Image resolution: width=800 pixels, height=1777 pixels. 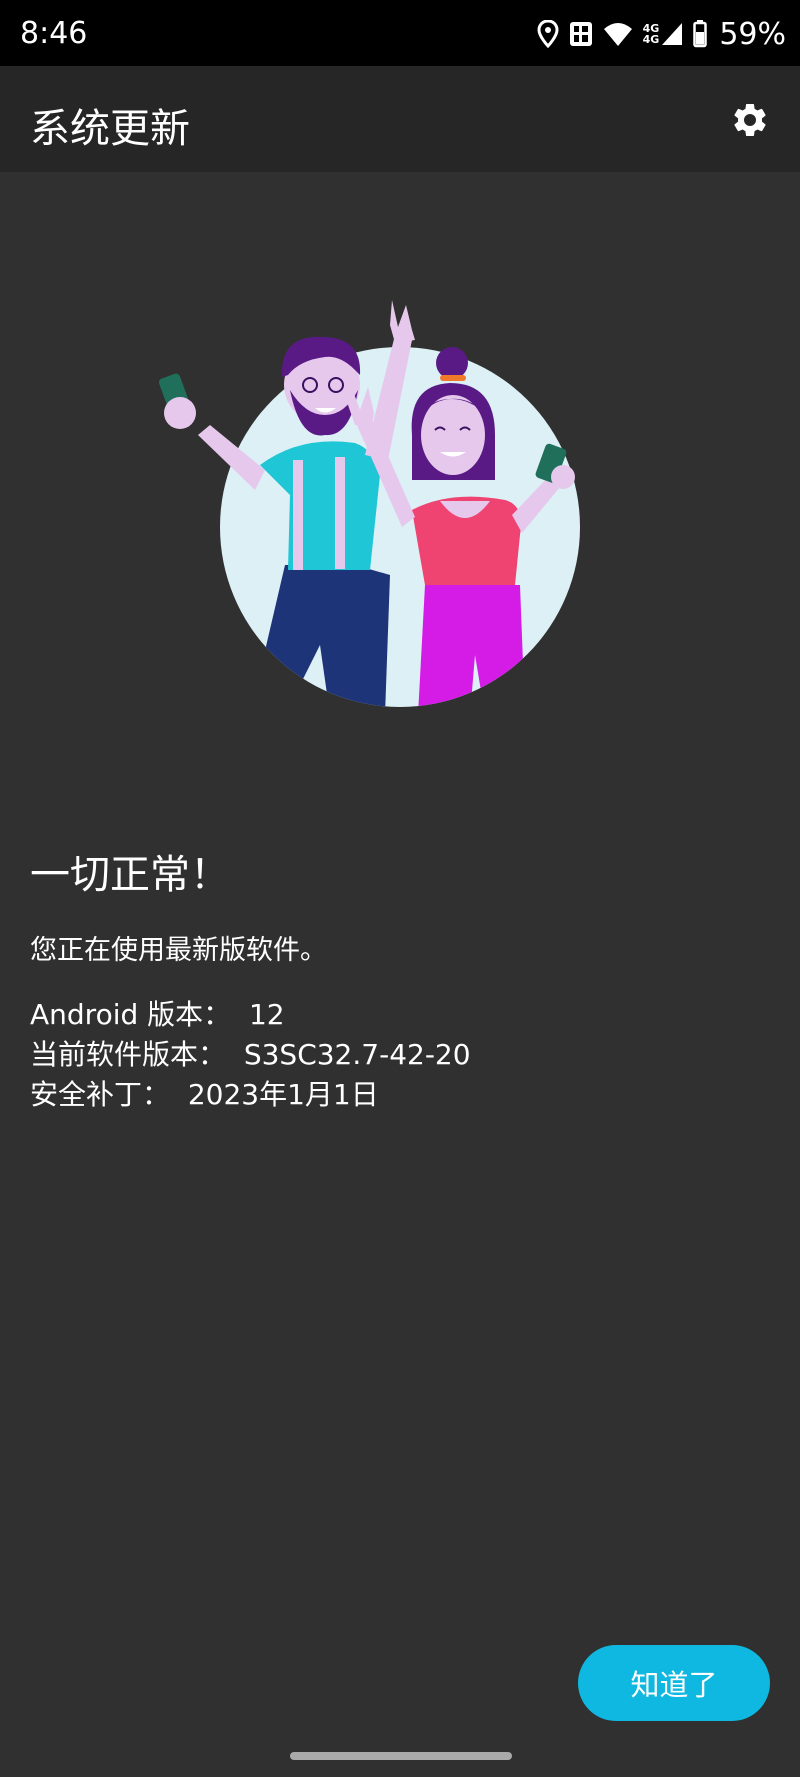 I want to click on gear-icon, so click(x=750, y=119).